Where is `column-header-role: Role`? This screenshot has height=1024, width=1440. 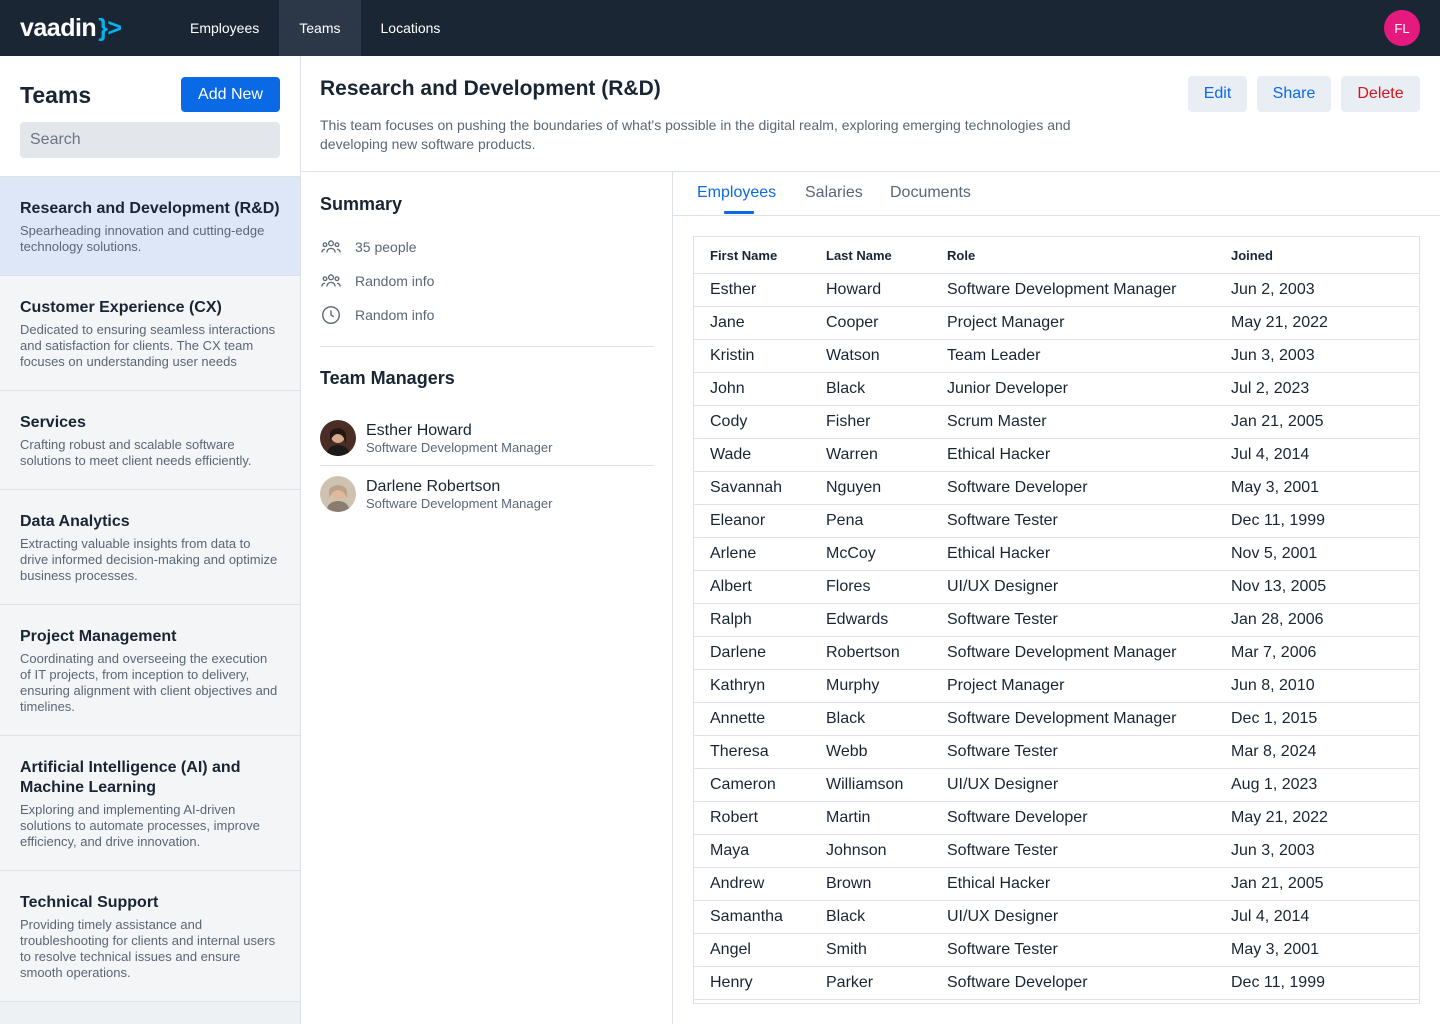 column-header-role: Role is located at coordinates (1089, 255).